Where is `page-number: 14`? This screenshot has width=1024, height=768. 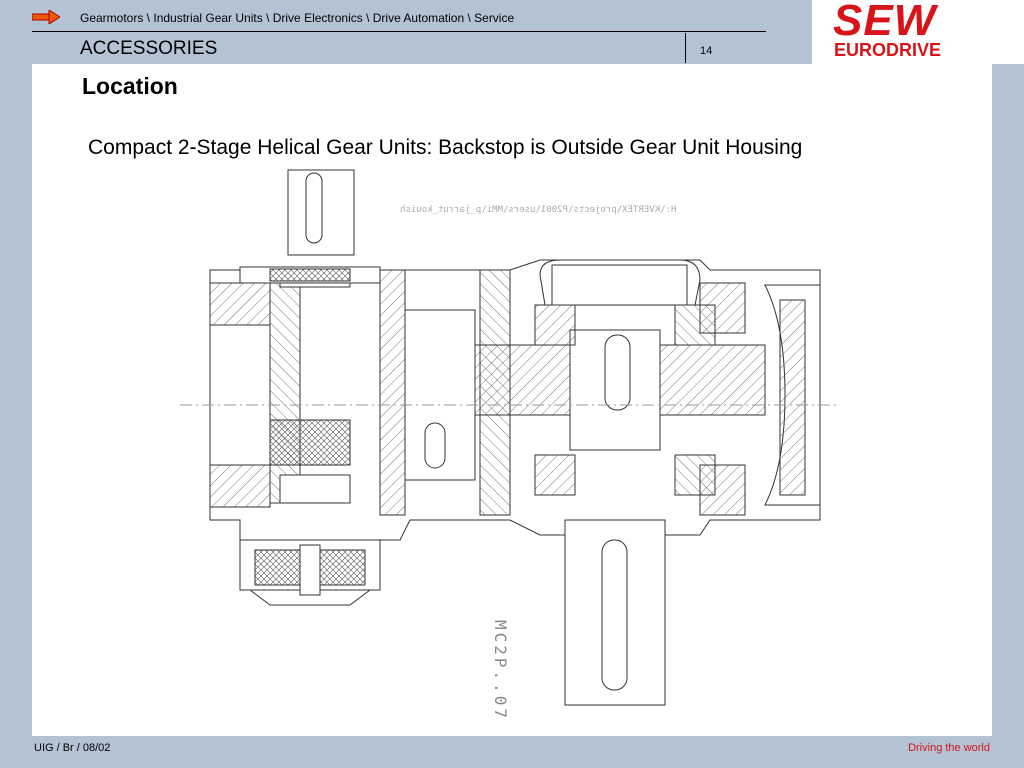
page-number: 14 is located at coordinates (706, 51).